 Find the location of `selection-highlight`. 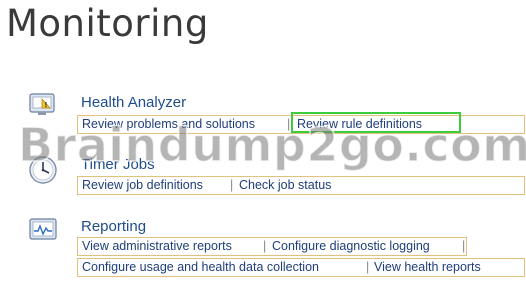

selection-highlight is located at coordinates (376, 122).